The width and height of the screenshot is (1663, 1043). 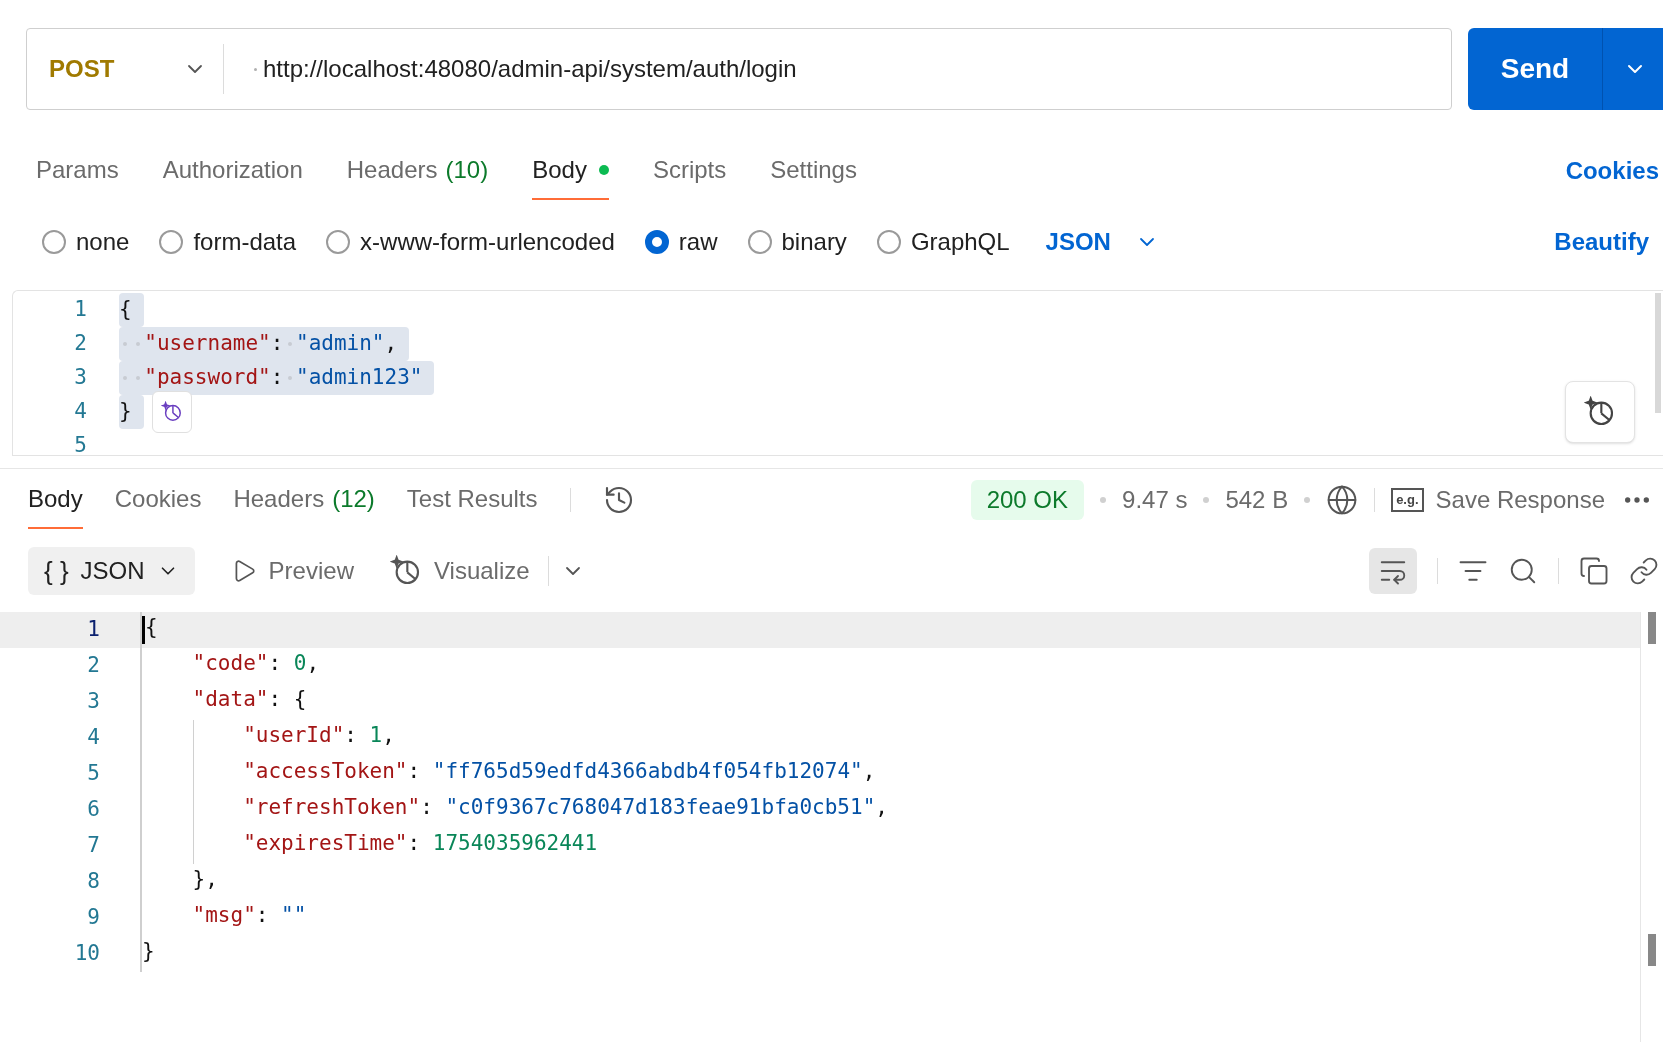 I want to click on code-line: "expiresTime": 1754035962441, so click(x=420, y=843).